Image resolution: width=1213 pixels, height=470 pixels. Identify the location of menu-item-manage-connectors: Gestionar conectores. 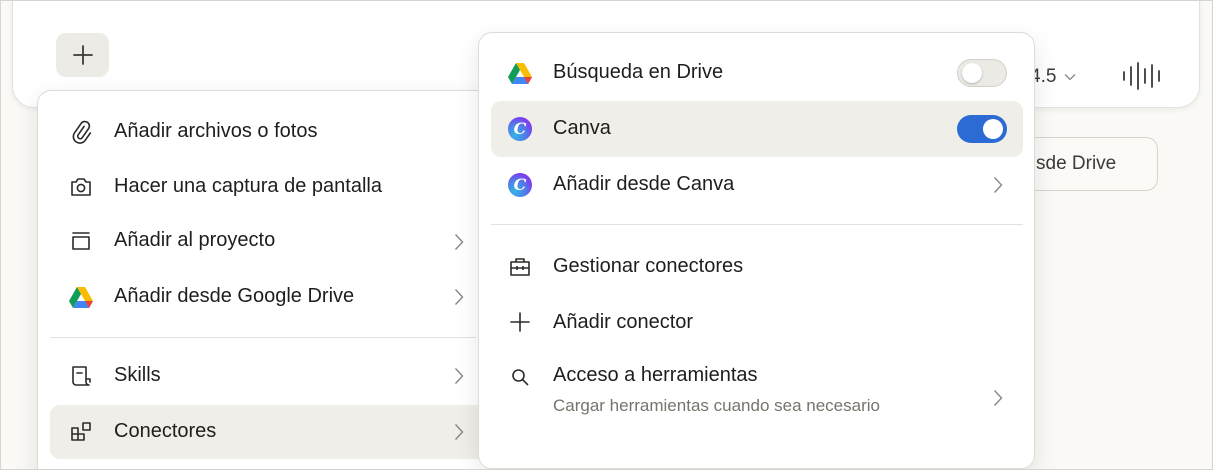
(757, 266).